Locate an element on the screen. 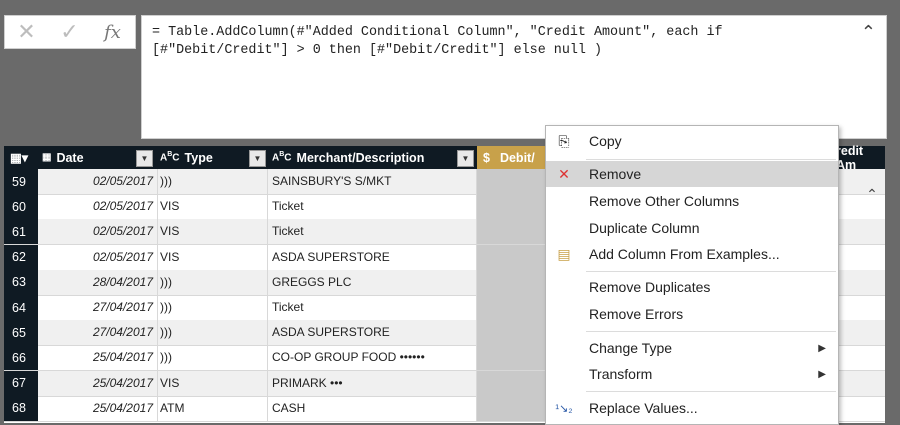 The image size is (900, 425). column-header-type: ABC Type is located at coordinates (186, 157).